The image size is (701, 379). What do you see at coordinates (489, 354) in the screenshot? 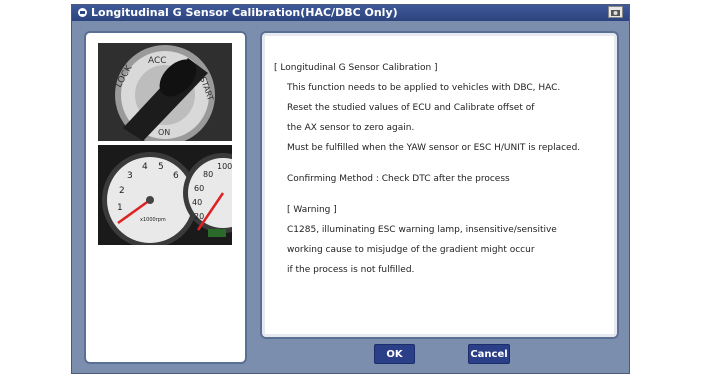
I see `cancel-button: Cancel` at bounding box center [489, 354].